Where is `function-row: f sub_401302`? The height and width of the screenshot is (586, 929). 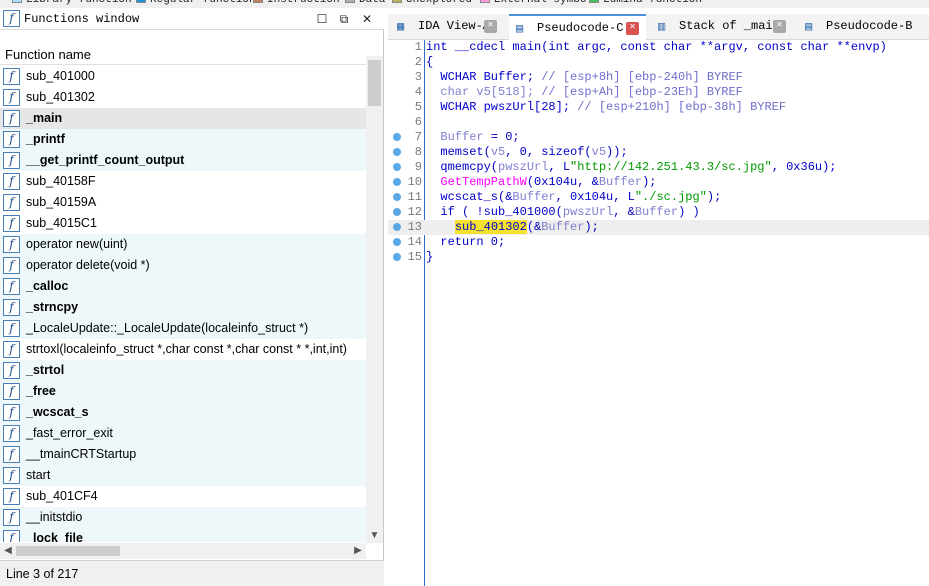 function-row: f sub_401302 is located at coordinates (183, 97).